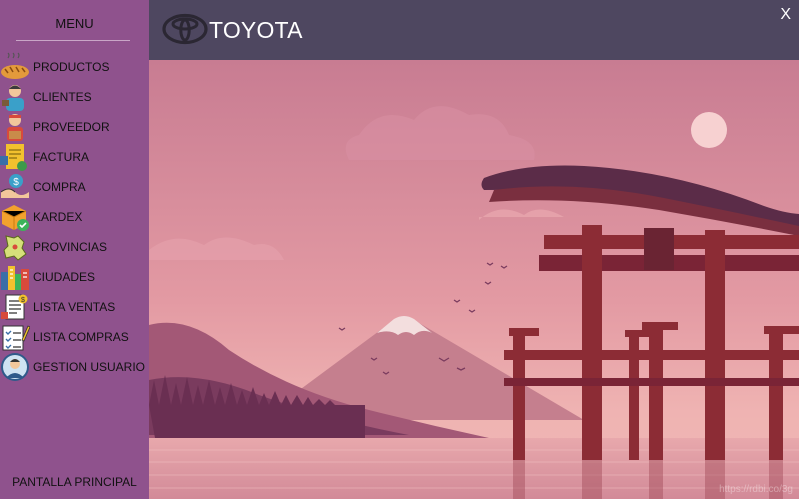 The height and width of the screenshot is (499, 799). Describe the element at coordinates (64, 277) in the screenshot. I see `menu-item-label: CIUDADES` at that location.